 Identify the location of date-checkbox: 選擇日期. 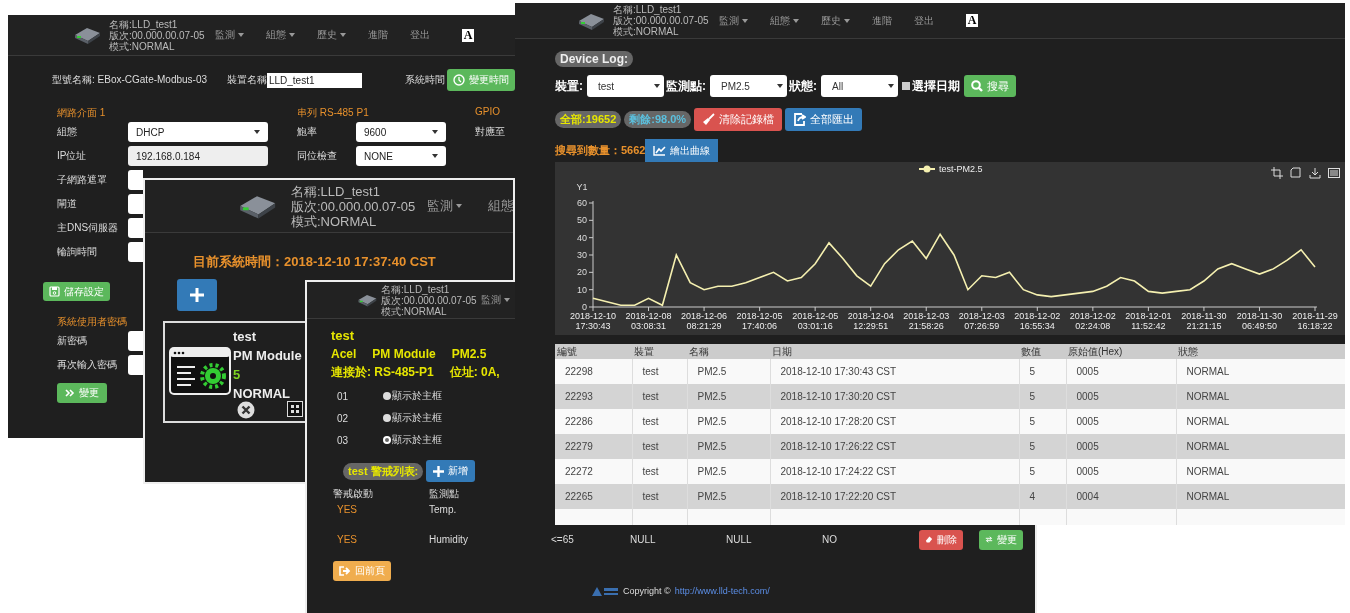
(931, 86).